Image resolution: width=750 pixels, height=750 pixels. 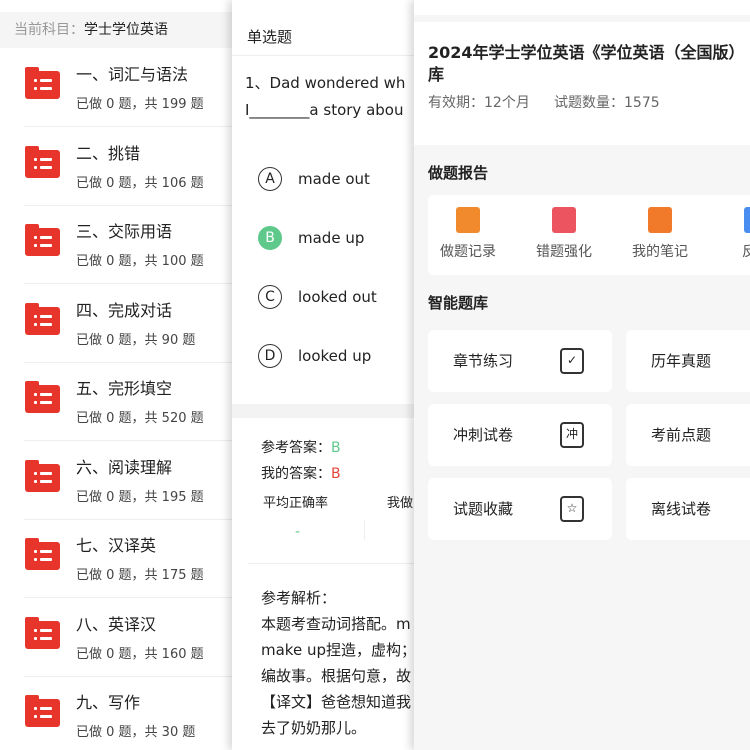 I want to click on option-key: B, so click(x=270, y=238).